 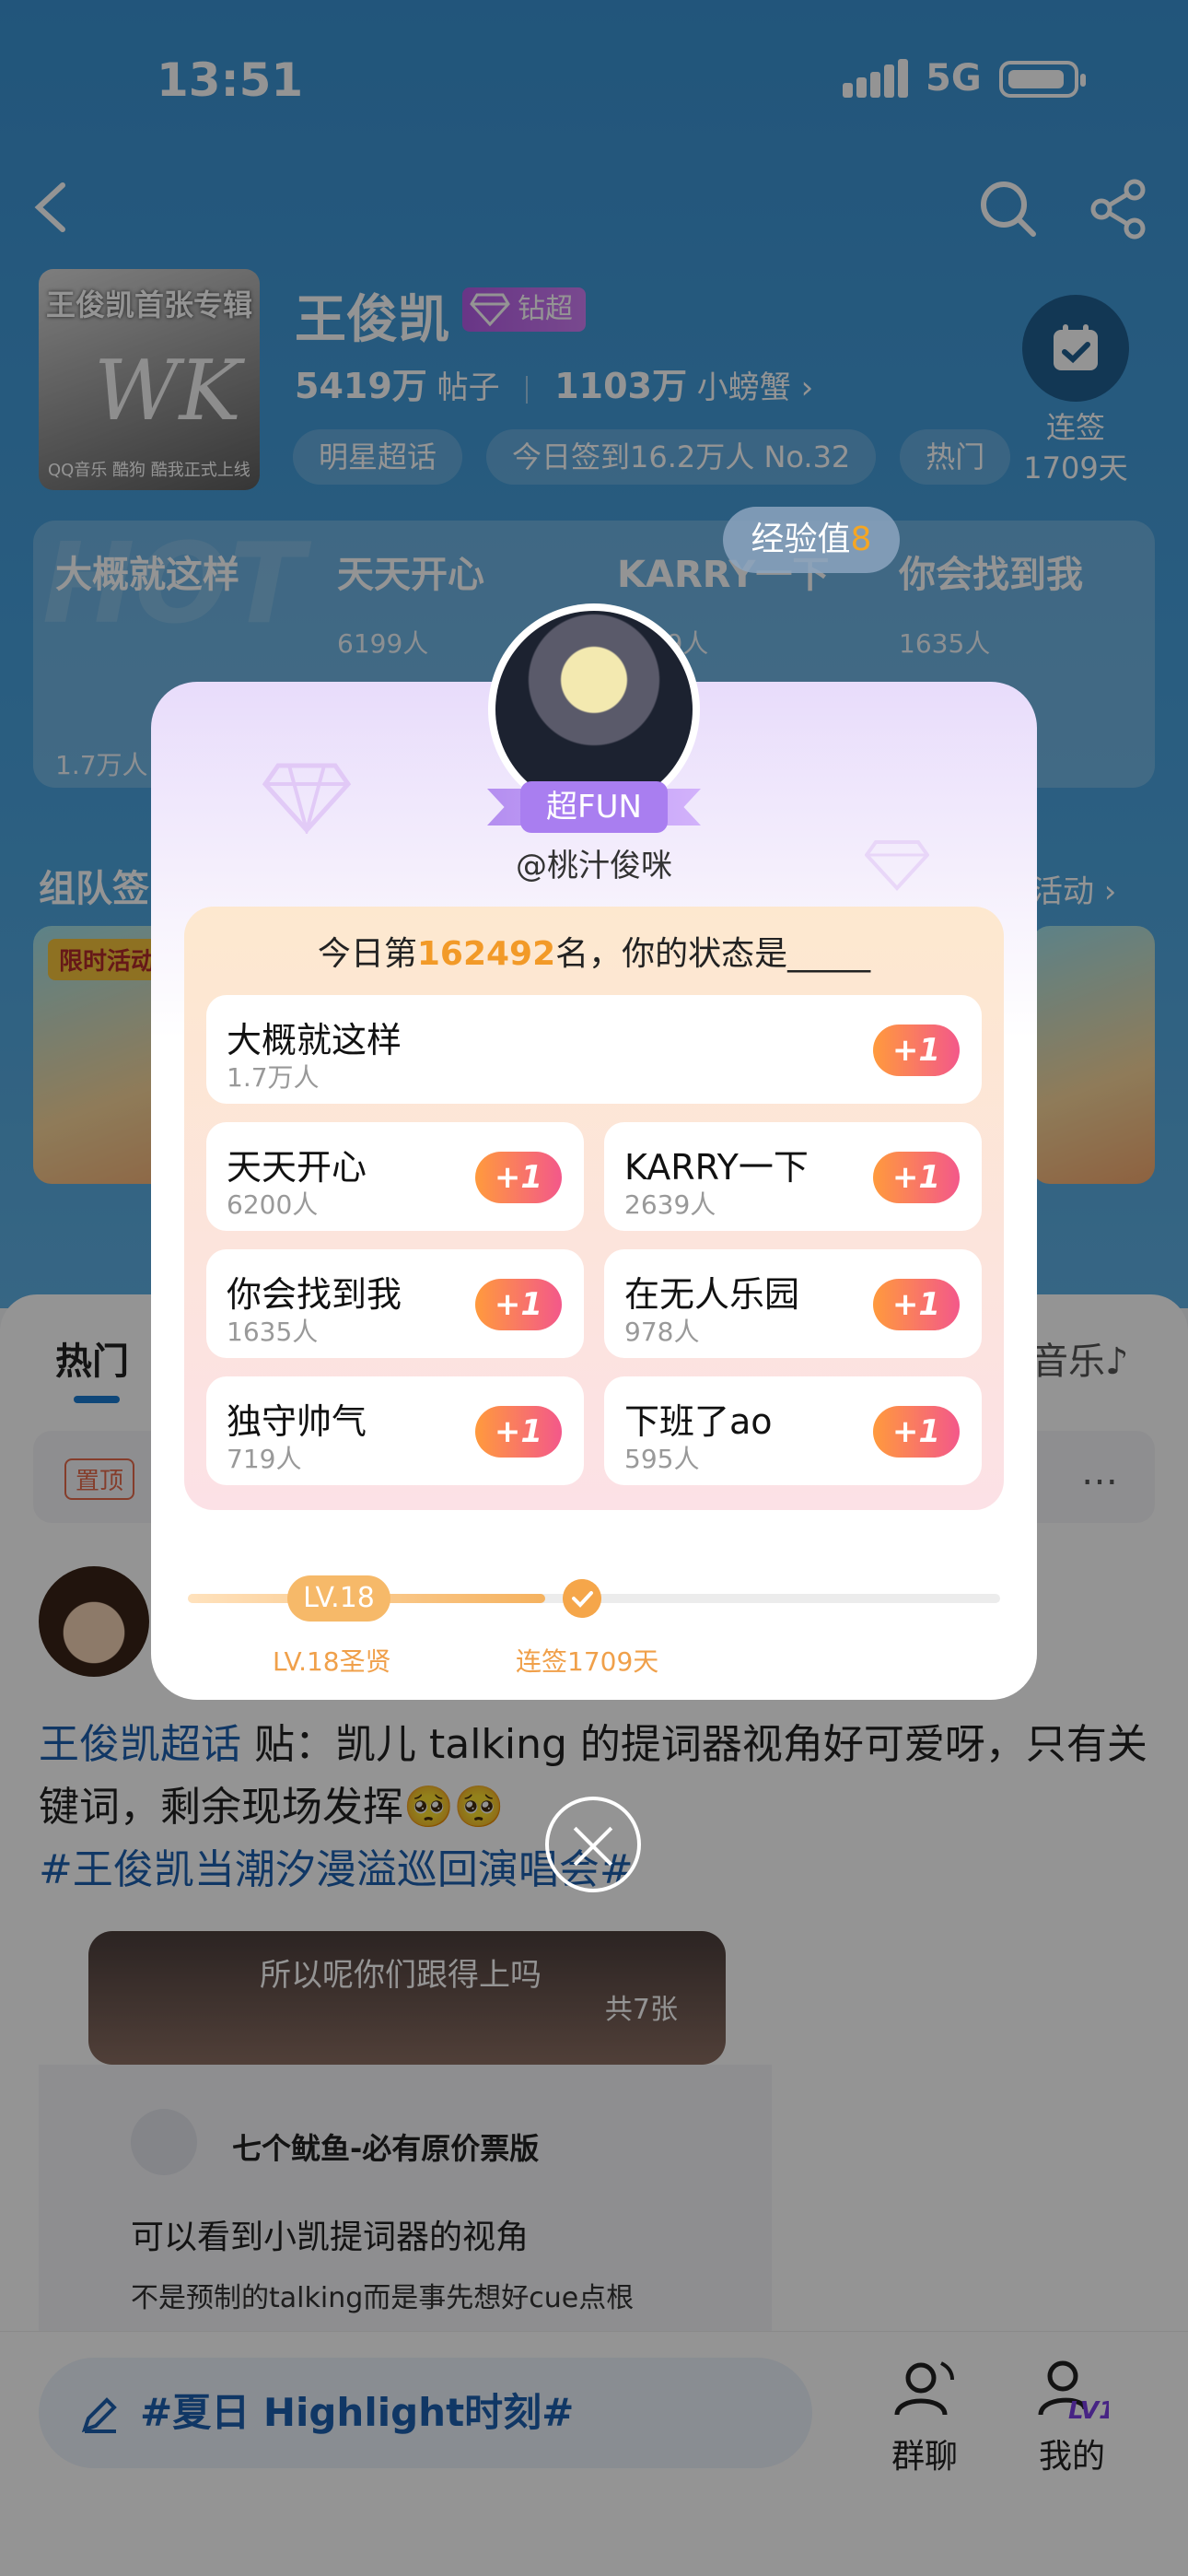 I want to click on ribbon-label: 超FUN, so click(x=594, y=807).